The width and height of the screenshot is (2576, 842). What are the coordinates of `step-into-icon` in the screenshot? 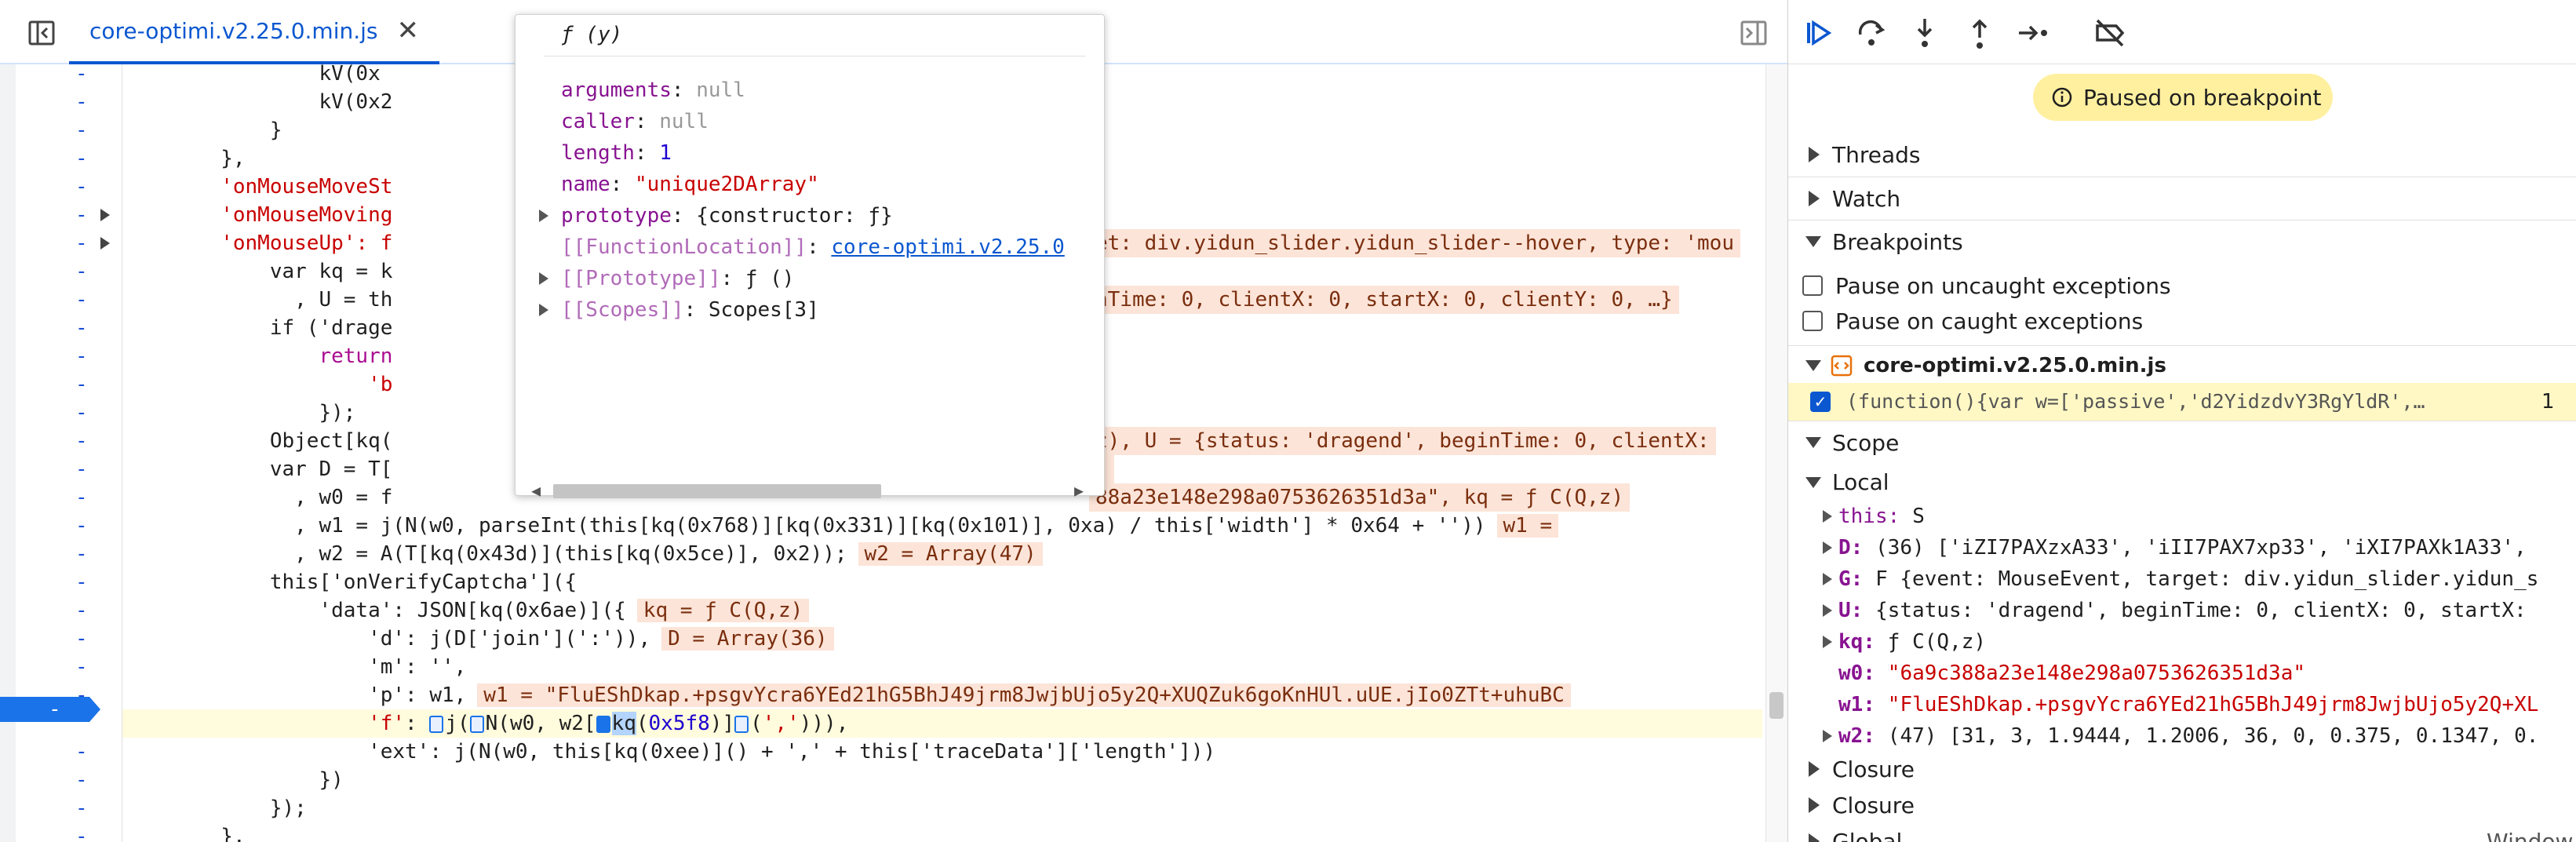 It's located at (1924, 33).